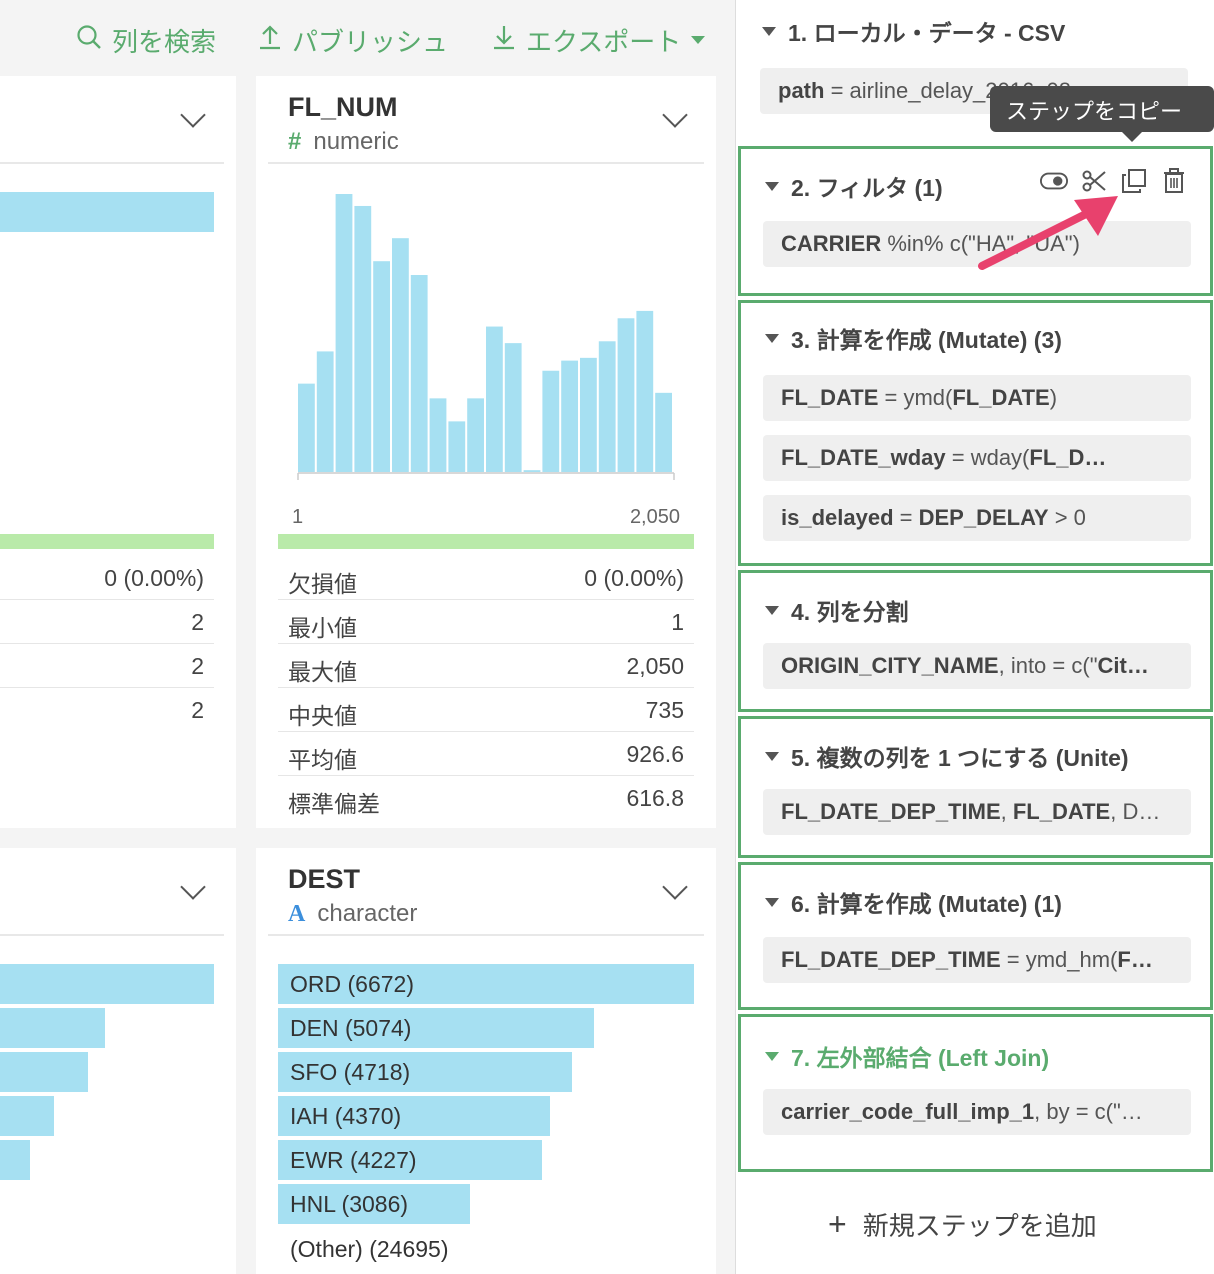 The height and width of the screenshot is (1274, 1214). What do you see at coordinates (1174, 181) in the screenshot?
I see `trash-icon` at bounding box center [1174, 181].